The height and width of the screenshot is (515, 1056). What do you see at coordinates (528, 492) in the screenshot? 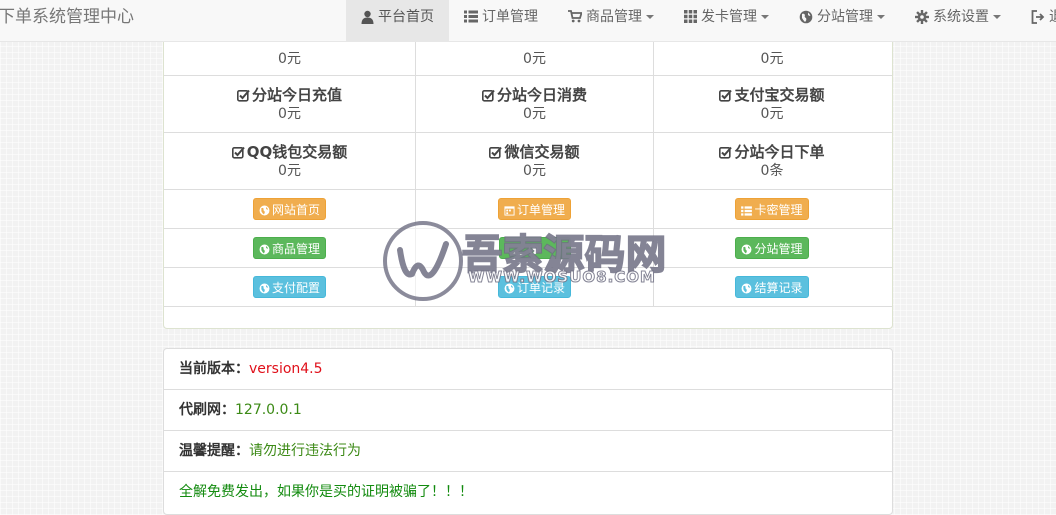
I see `notice-row: 全解免费发出，如果你是买的证明被骗了！！！` at bounding box center [528, 492].